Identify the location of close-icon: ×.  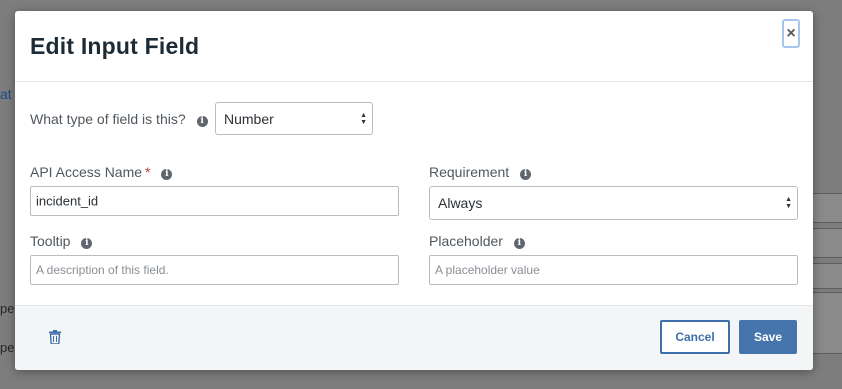
(791, 33).